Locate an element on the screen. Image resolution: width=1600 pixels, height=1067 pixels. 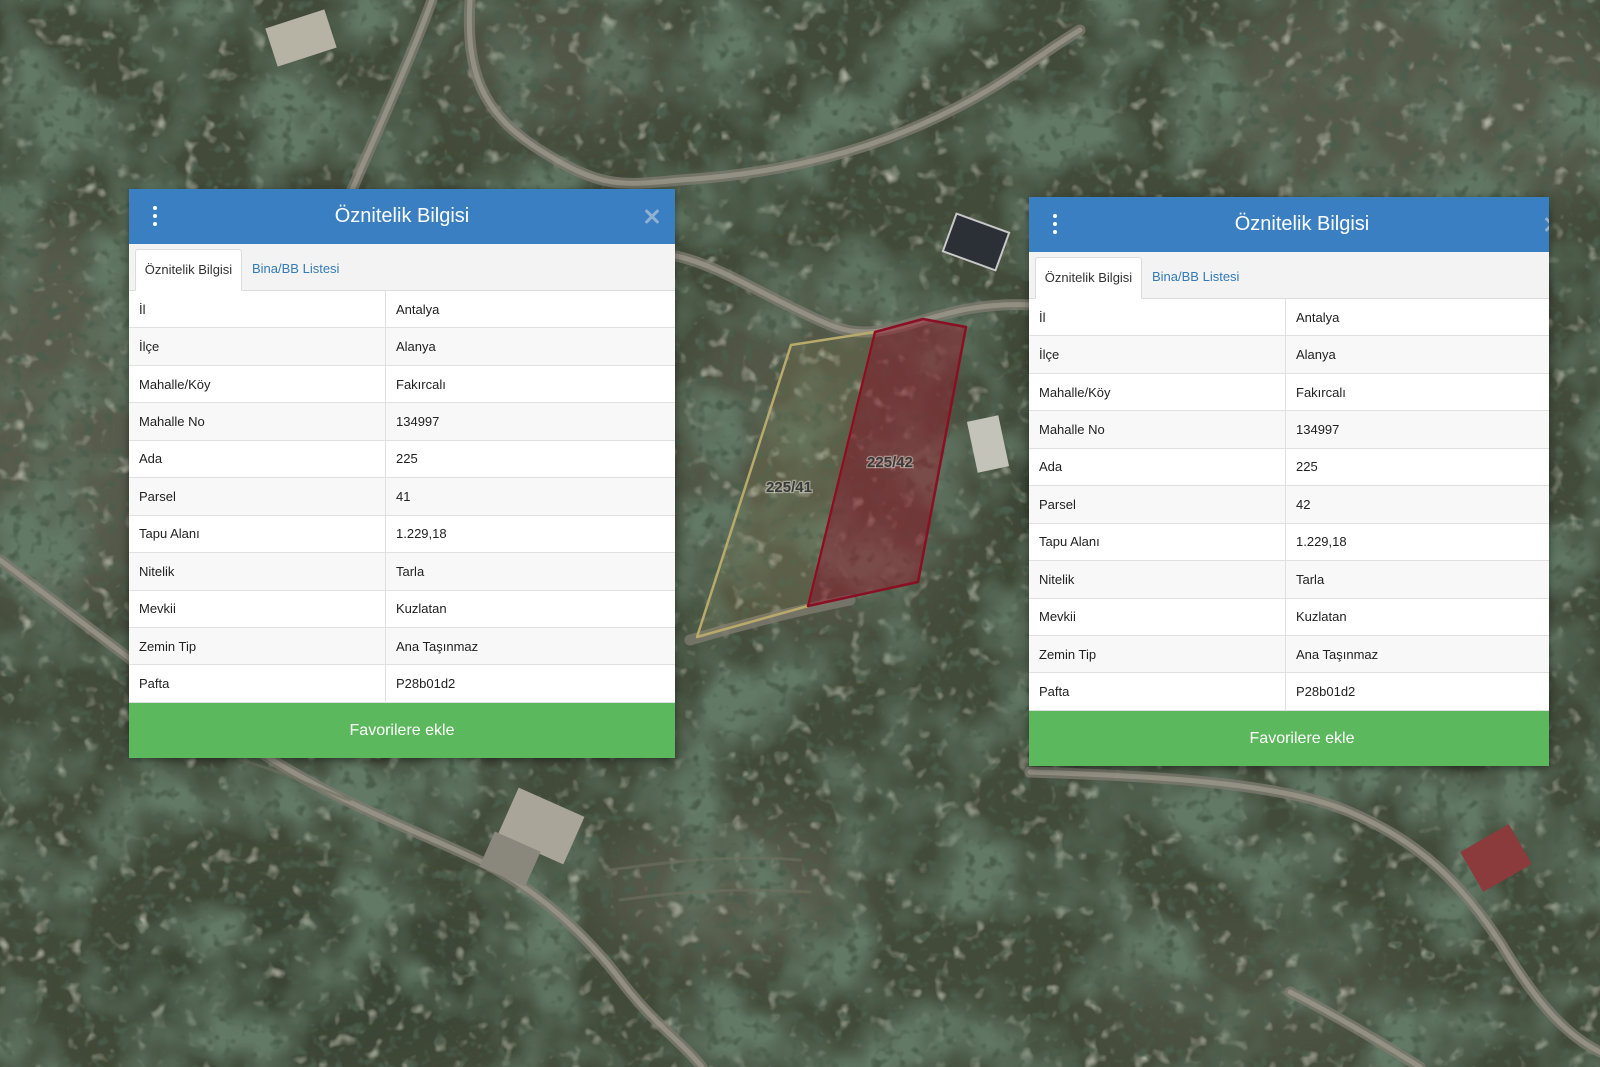
parcel-label-225-42: 225/42 is located at coordinates (890, 462).